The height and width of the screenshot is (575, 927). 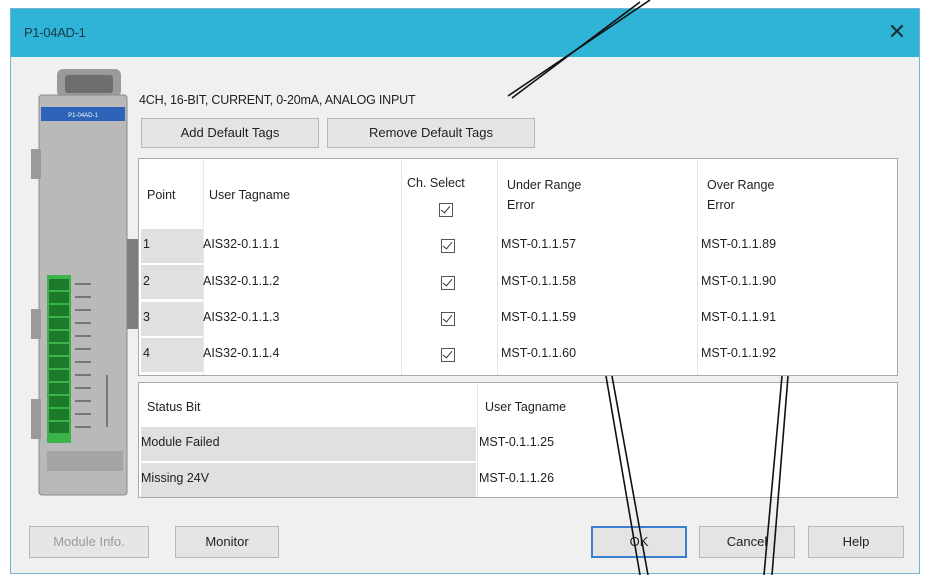 I want to click on over-range-cell: MST-0.1.1.91, so click(x=738, y=317).